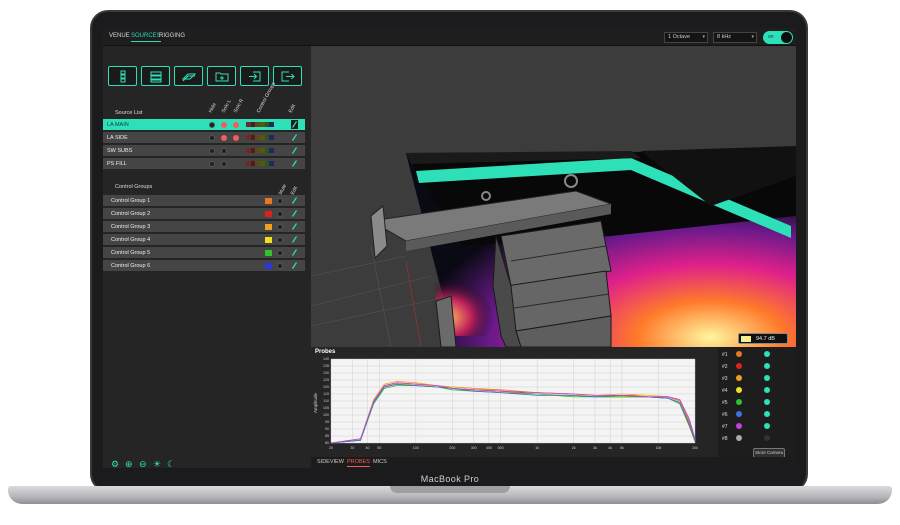 Image resolution: width=900 pixels, height=525 pixels. What do you see at coordinates (358, 463) in the screenshot?
I see `tab-probes: PROBES` at bounding box center [358, 463].